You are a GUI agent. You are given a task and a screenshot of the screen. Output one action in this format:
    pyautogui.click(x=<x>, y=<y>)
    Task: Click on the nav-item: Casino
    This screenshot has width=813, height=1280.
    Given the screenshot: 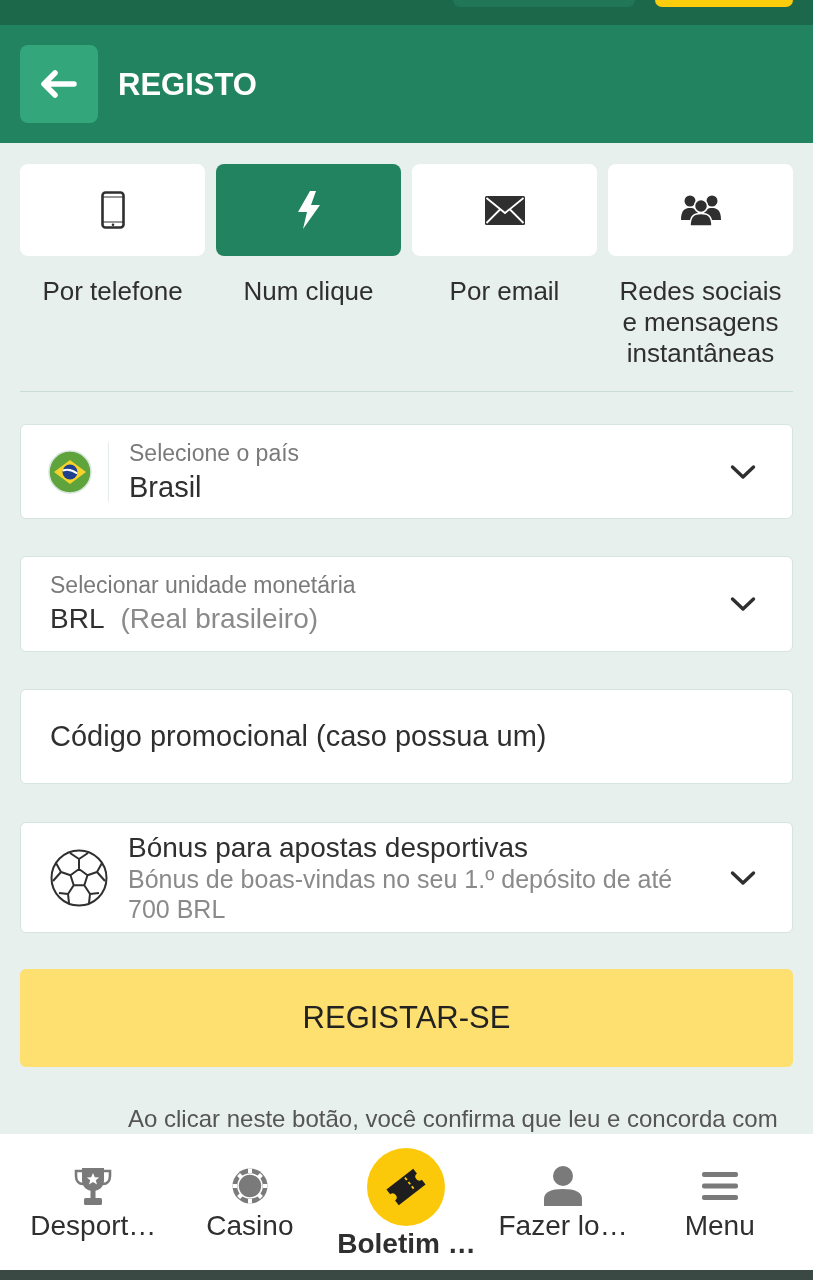 What is the action you would take?
    pyautogui.click(x=250, y=1202)
    